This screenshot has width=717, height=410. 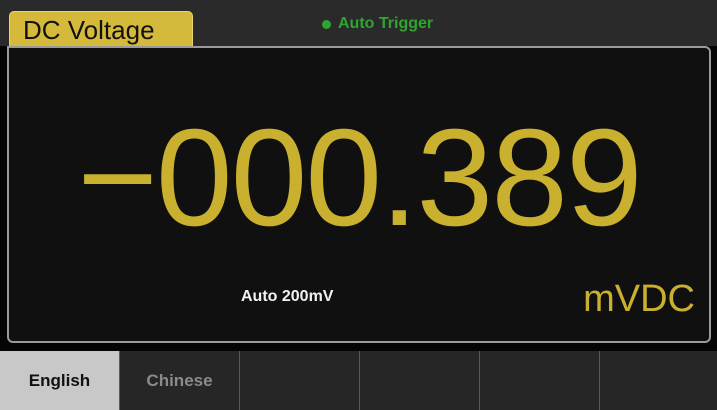 I want to click on trigger-dot-icon, so click(x=326, y=24).